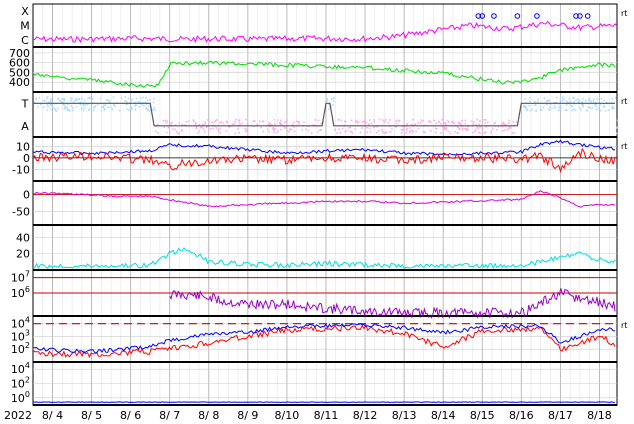 The height and width of the screenshot is (424, 634). I want to click on x-tick-label: 8/ 9, so click(247, 415).